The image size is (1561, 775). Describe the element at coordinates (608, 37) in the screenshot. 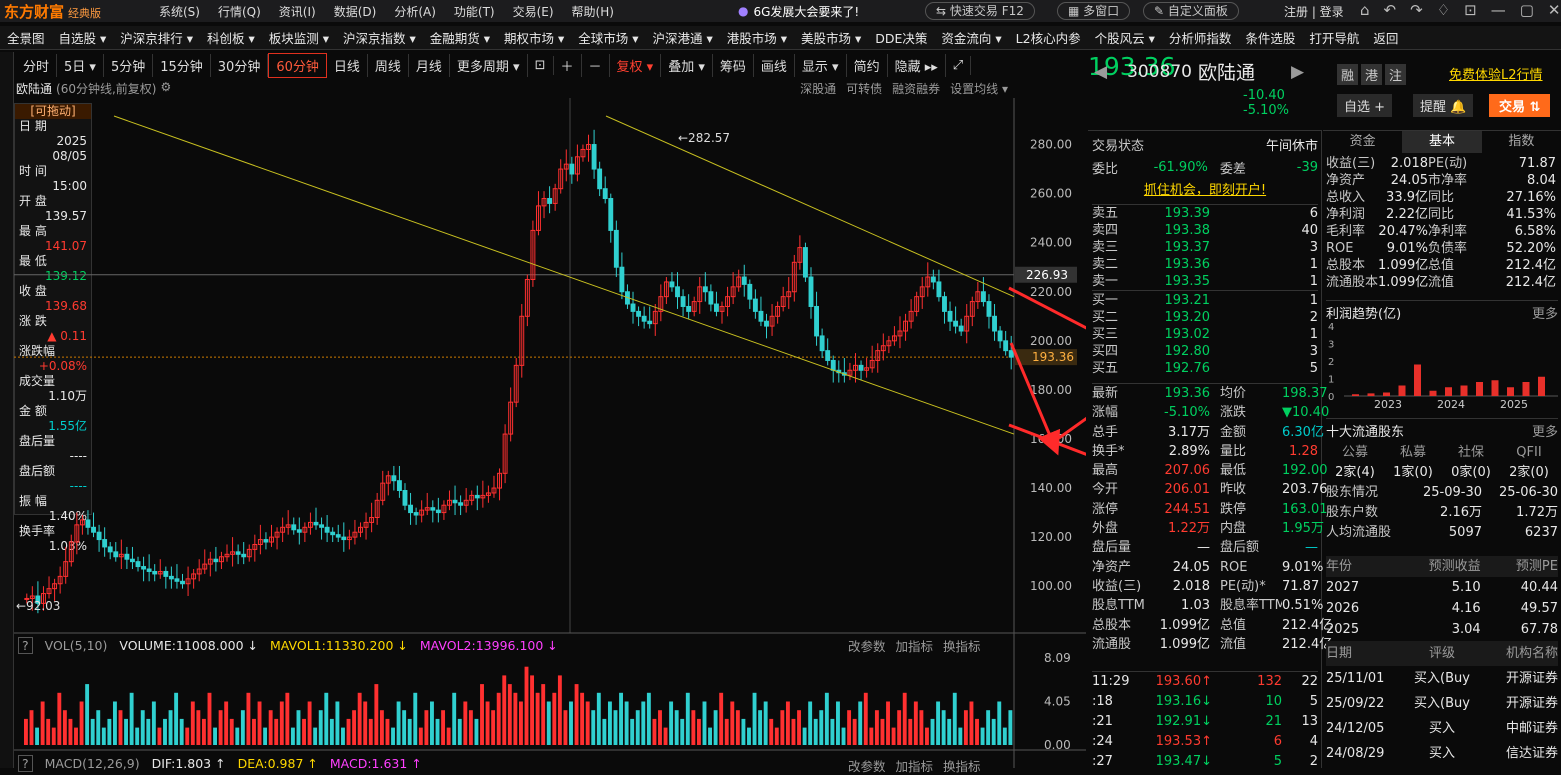

I see `nav-item-8: 全球市场 ▾` at that location.